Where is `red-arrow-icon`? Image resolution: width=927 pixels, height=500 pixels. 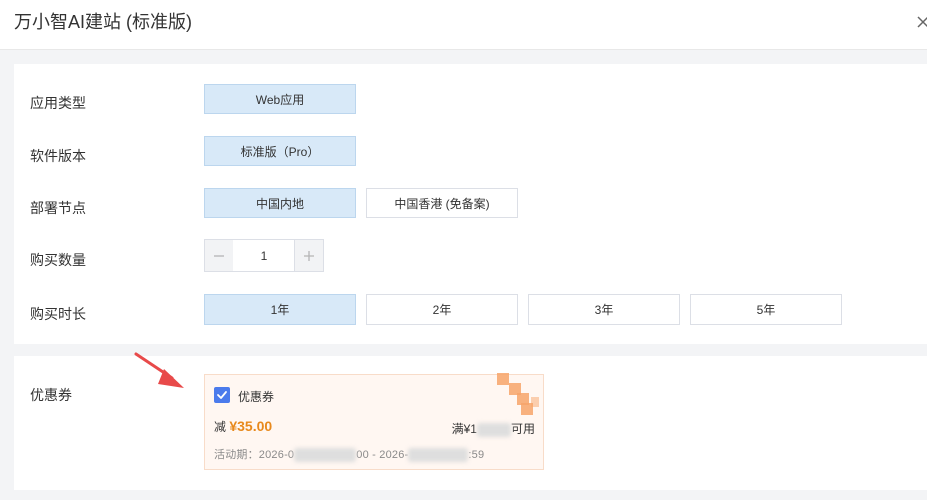 red-arrow-icon is located at coordinates (159, 370).